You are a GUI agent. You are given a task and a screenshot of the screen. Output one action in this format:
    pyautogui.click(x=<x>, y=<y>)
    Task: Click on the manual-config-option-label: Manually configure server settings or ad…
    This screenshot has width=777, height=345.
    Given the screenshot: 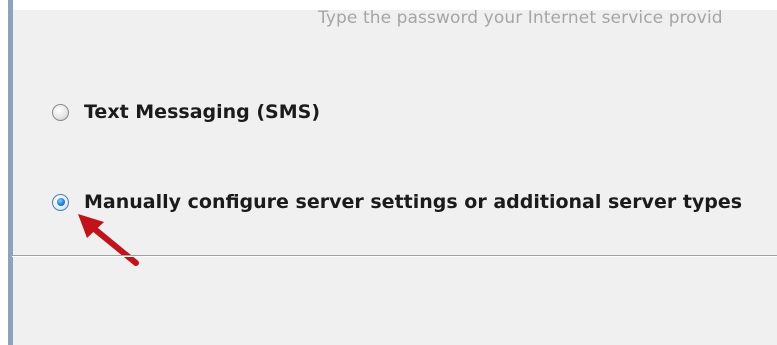 What is the action you would take?
    pyautogui.click(x=413, y=202)
    